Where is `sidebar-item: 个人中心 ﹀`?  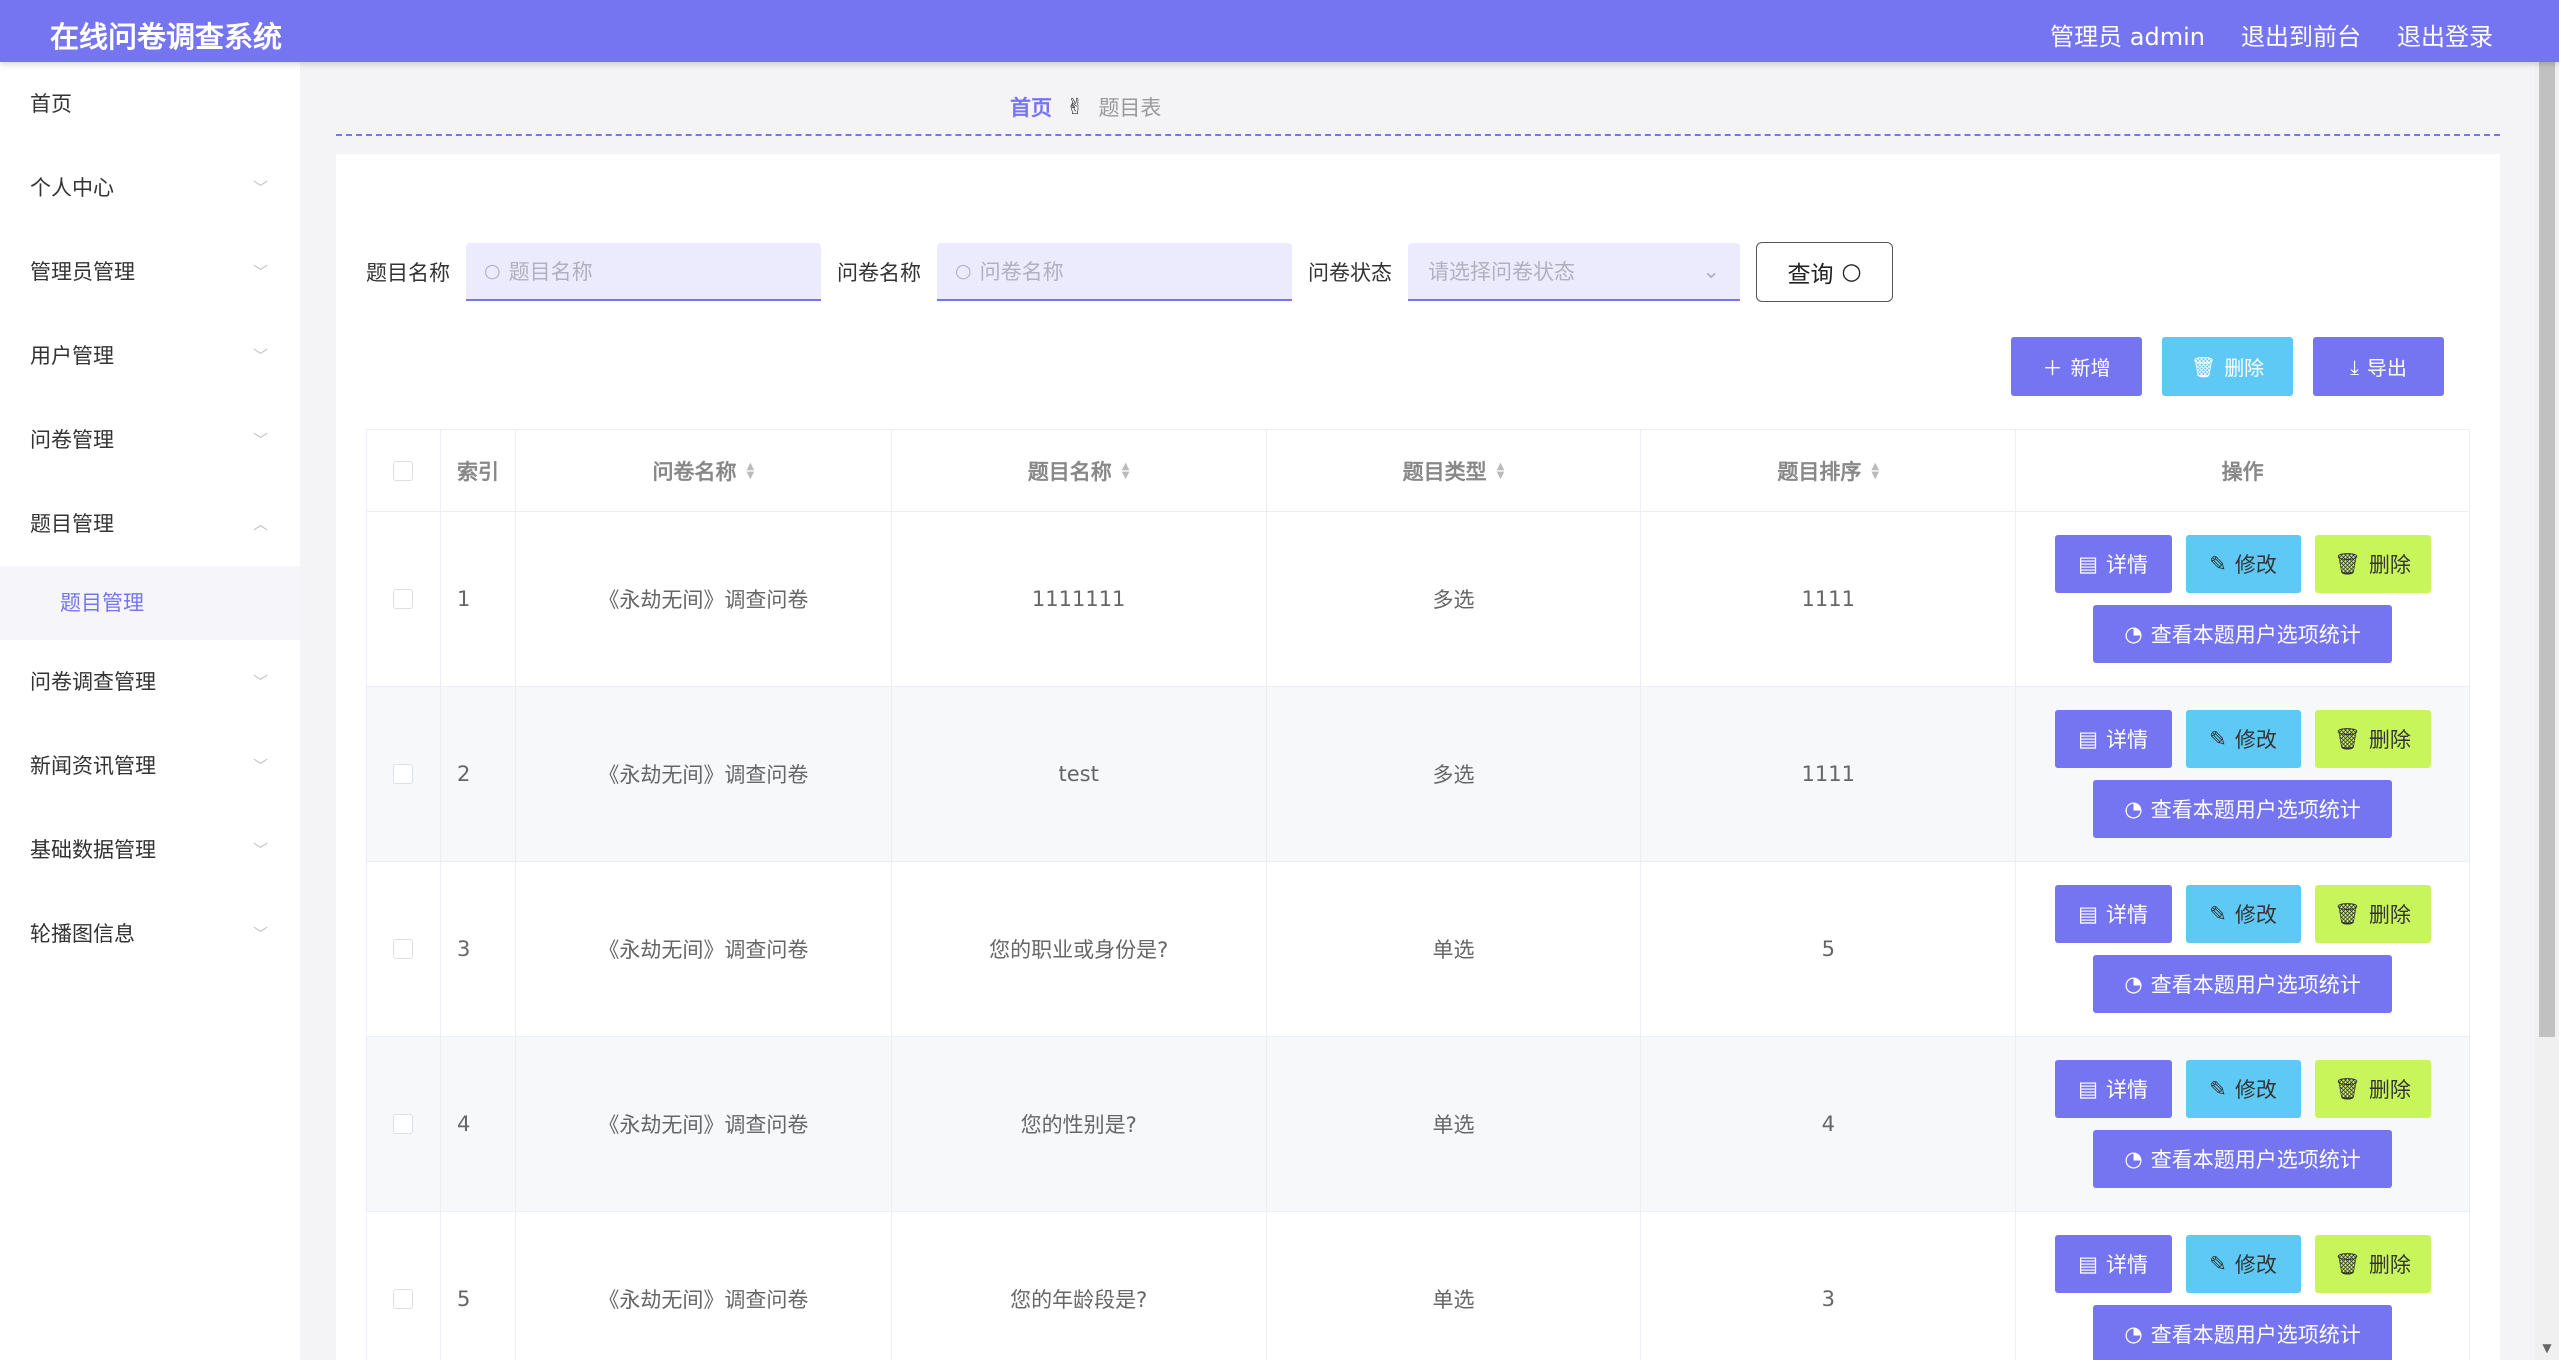 sidebar-item: 个人中心 ﹀ is located at coordinates (150, 188).